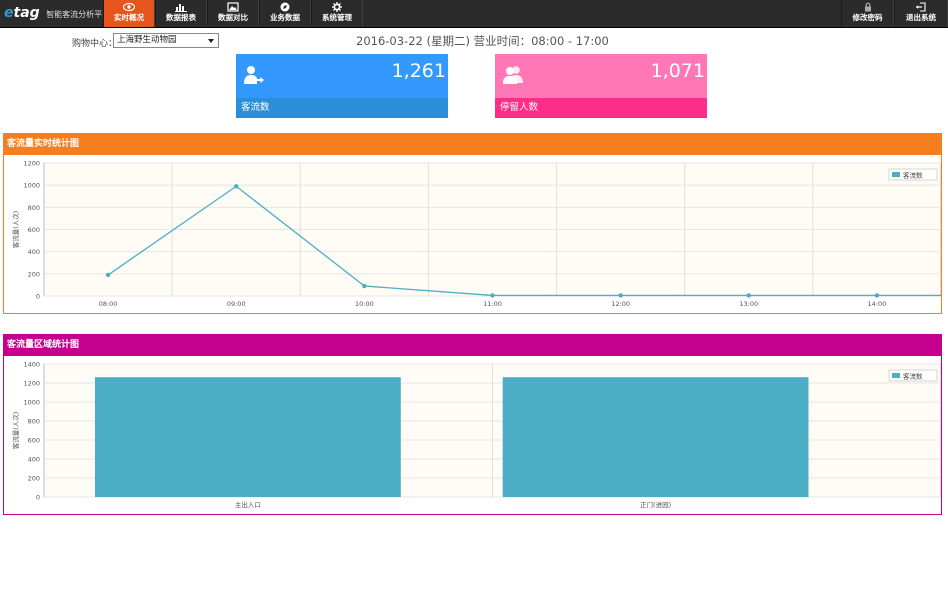 The width and height of the screenshot is (948, 607). Describe the element at coordinates (211, 41) in the screenshot. I see `chevron-down-icon` at that location.